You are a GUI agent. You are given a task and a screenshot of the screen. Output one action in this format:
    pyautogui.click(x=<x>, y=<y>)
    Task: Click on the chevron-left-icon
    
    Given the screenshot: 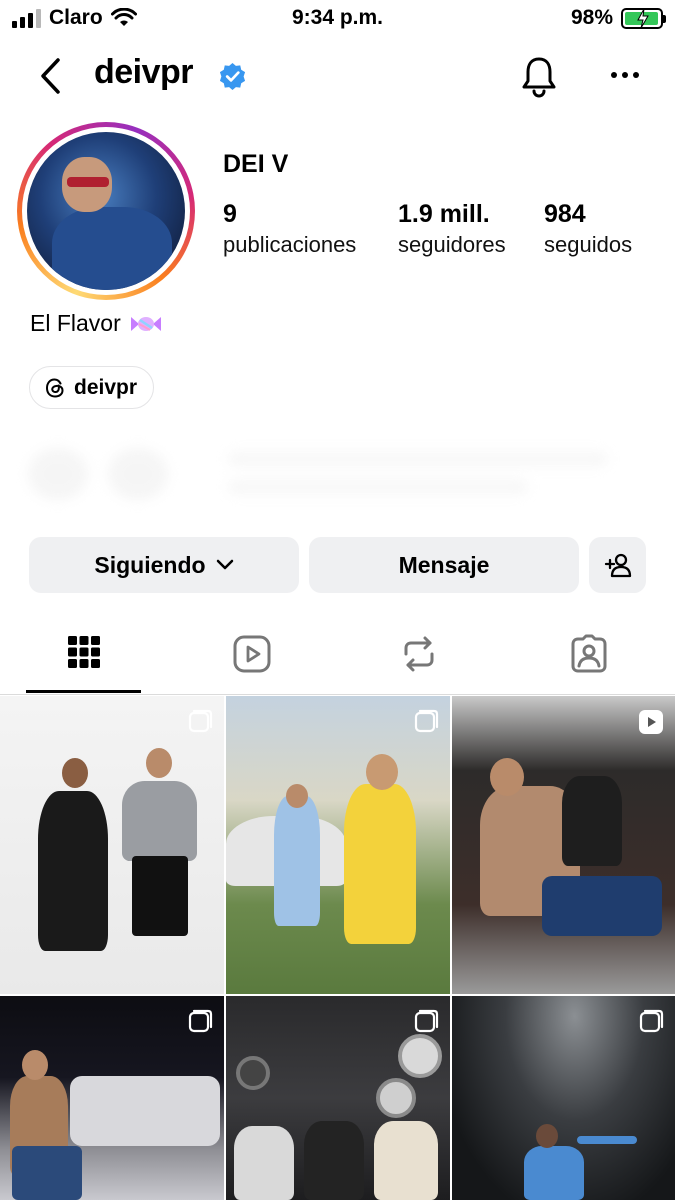 What is the action you would take?
    pyautogui.click(x=50, y=76)
    